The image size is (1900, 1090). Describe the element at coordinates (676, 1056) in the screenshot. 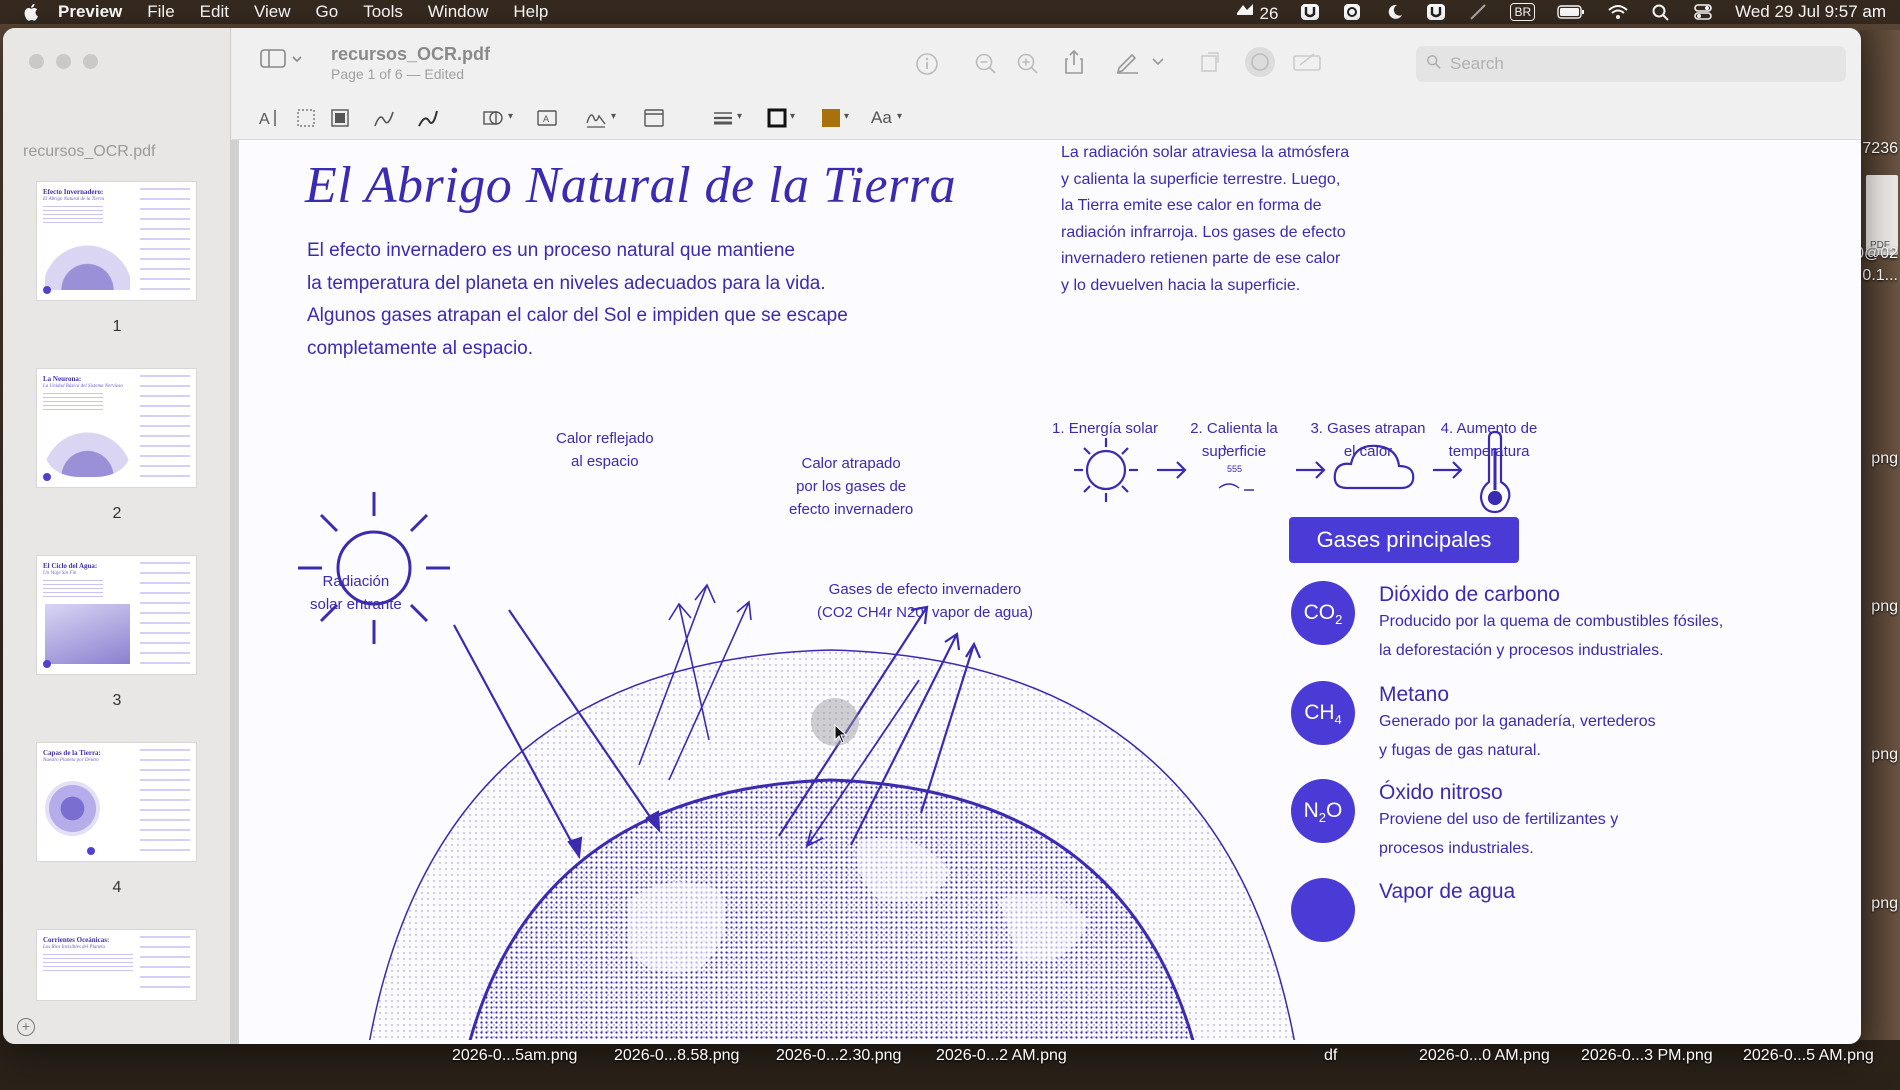

I see `desktop-file-label: 2026-0...8.58.png` at that location.